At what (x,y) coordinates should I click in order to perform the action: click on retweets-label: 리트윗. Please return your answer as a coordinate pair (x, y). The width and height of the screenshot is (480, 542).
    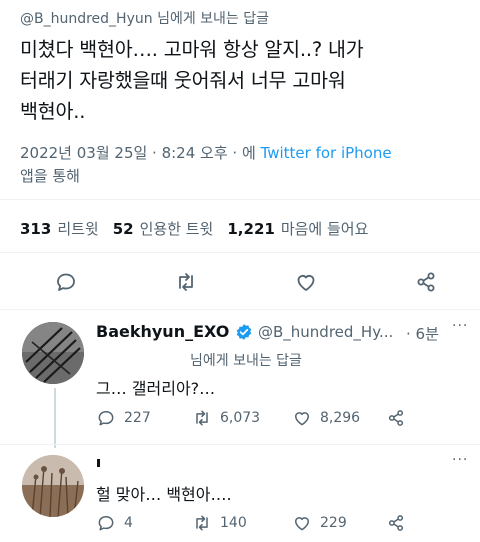
    Looking at the image, I should click on (78, 229).